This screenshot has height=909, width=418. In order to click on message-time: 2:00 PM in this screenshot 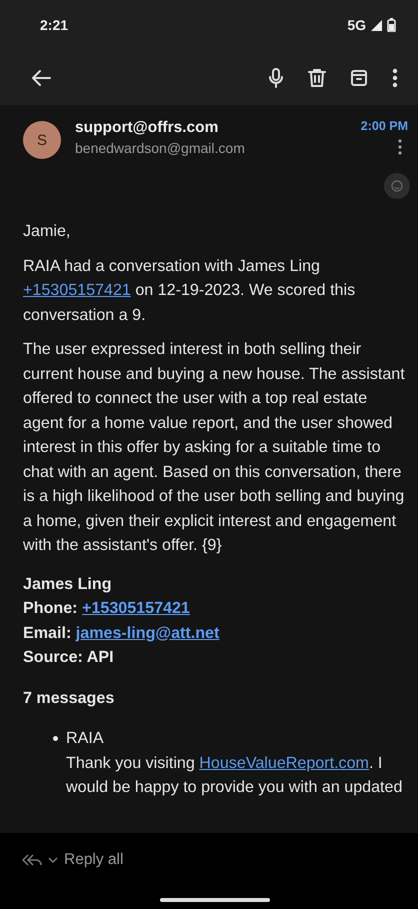, I will do `click(384, 126)`.